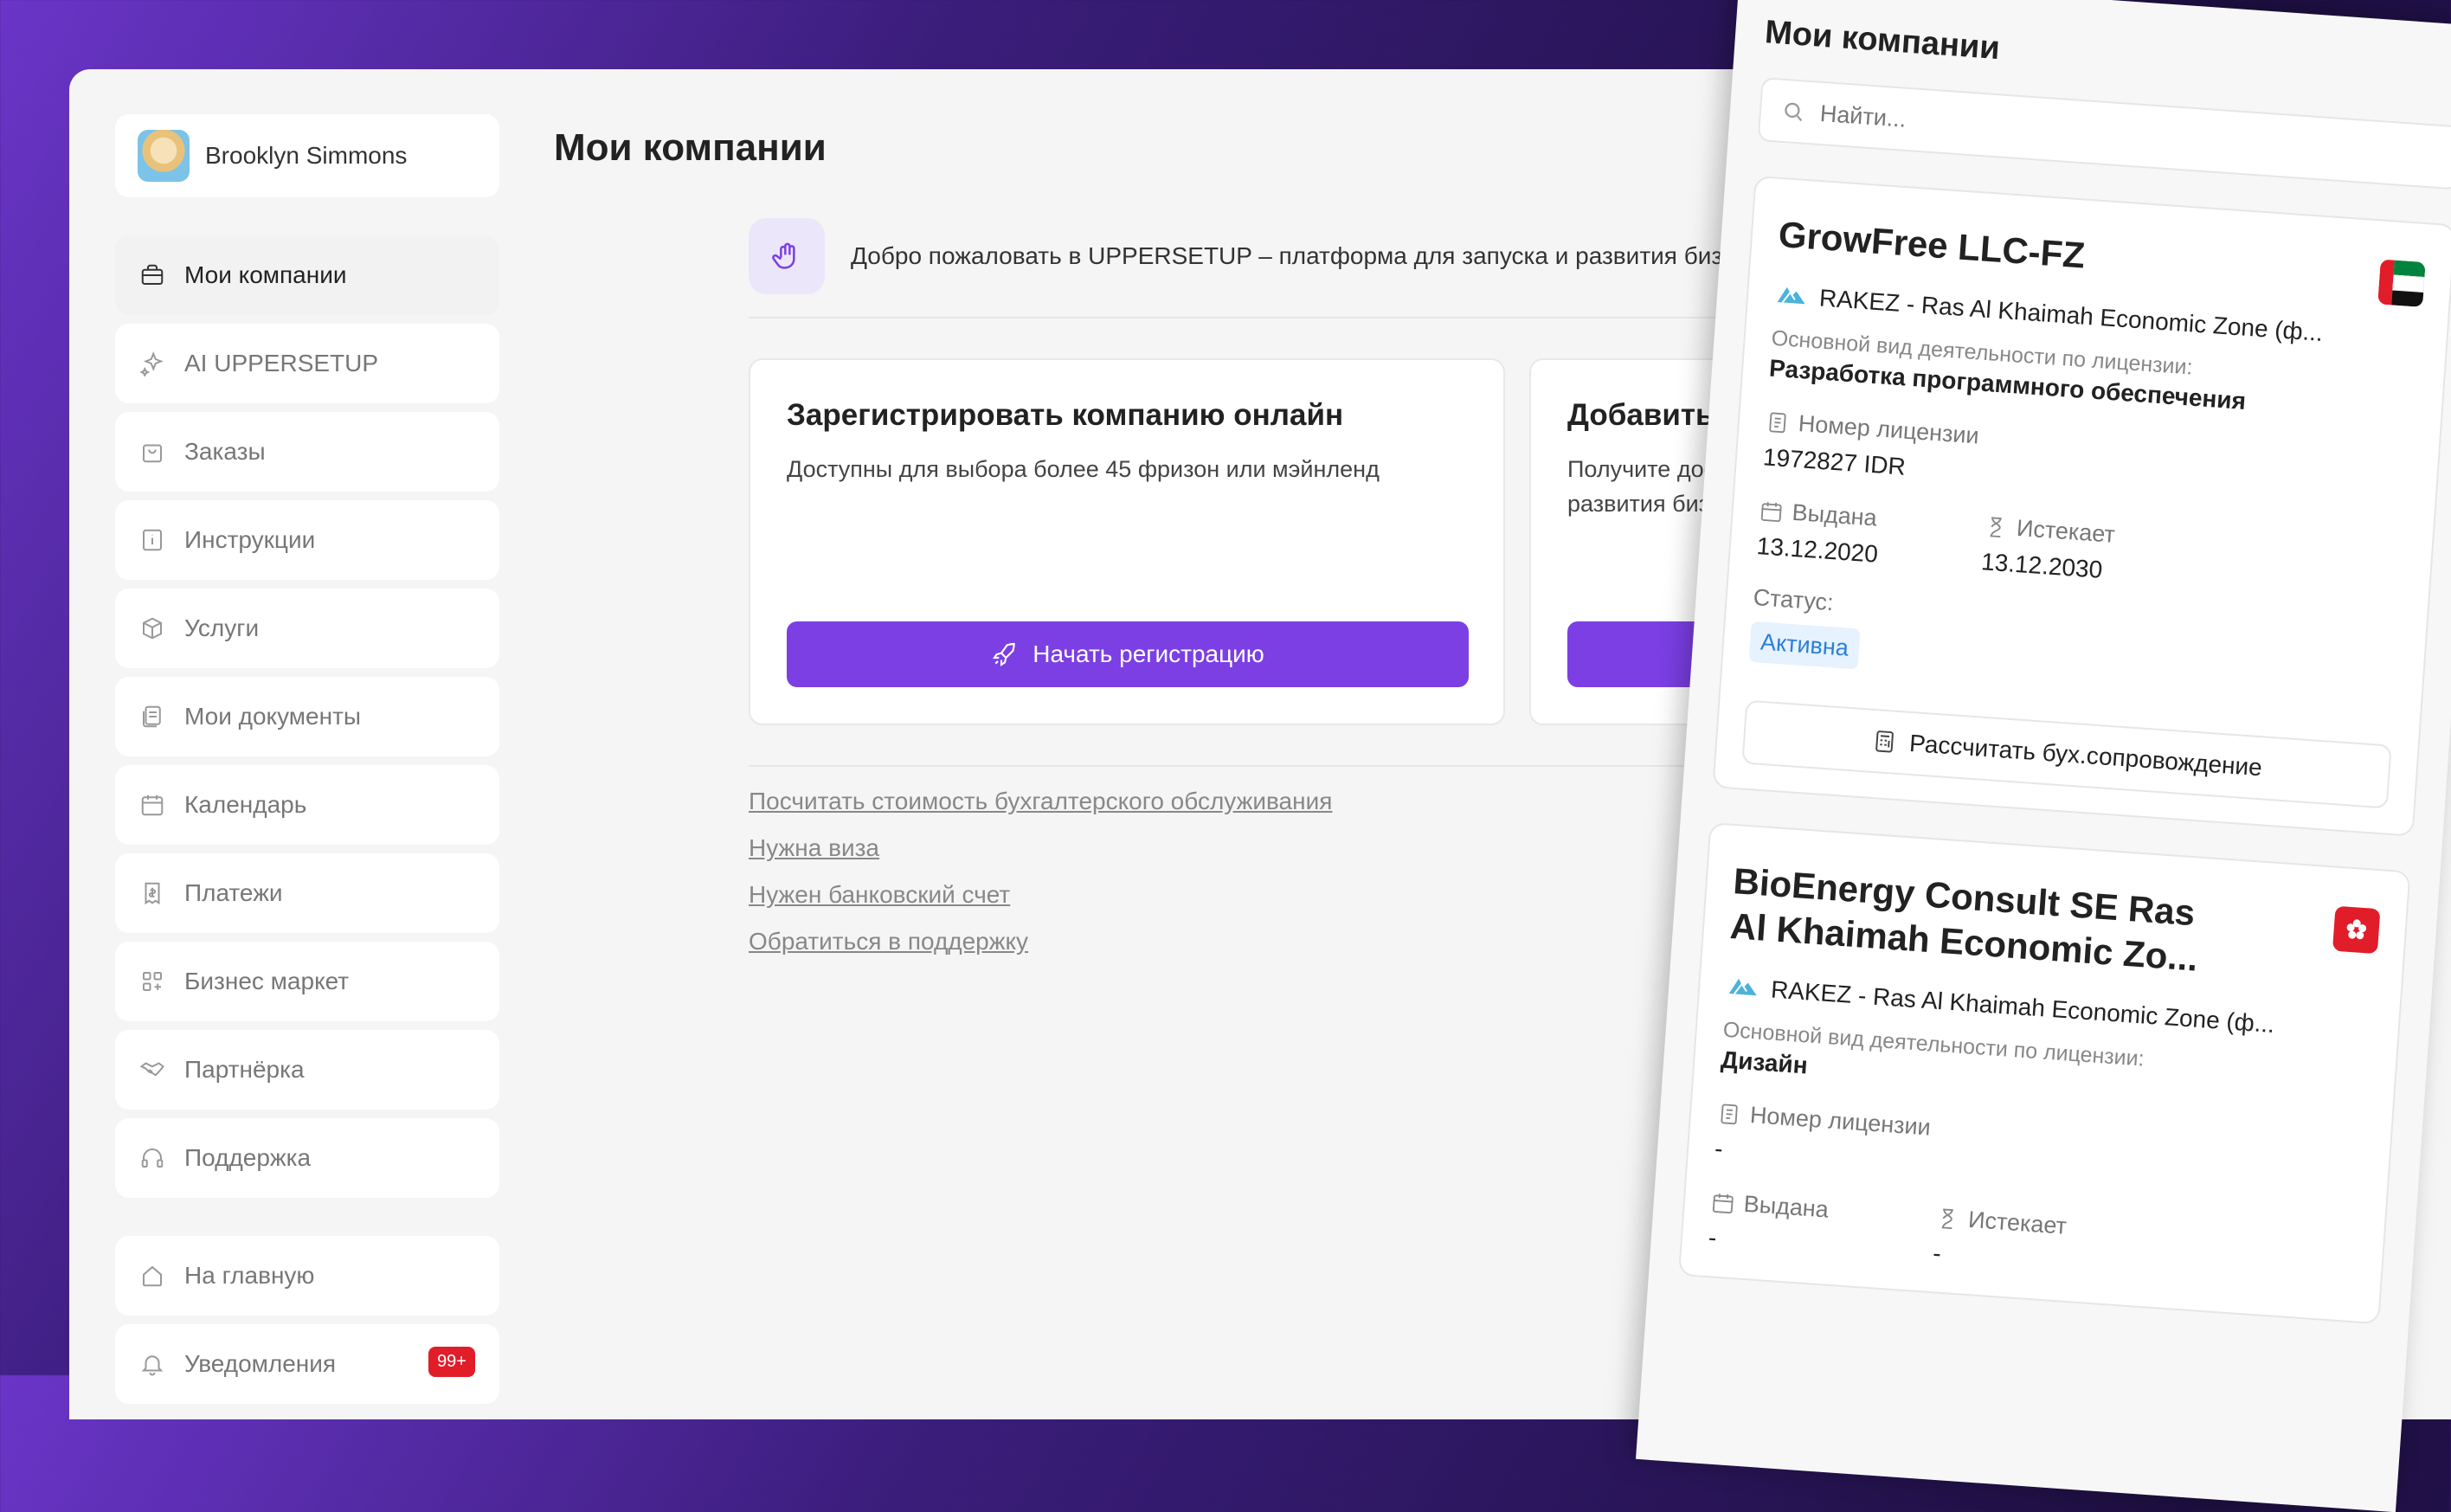 The image size is (2451, 1512). I want to click on sidebar-item-orders: Заказы, so click(307, 452).